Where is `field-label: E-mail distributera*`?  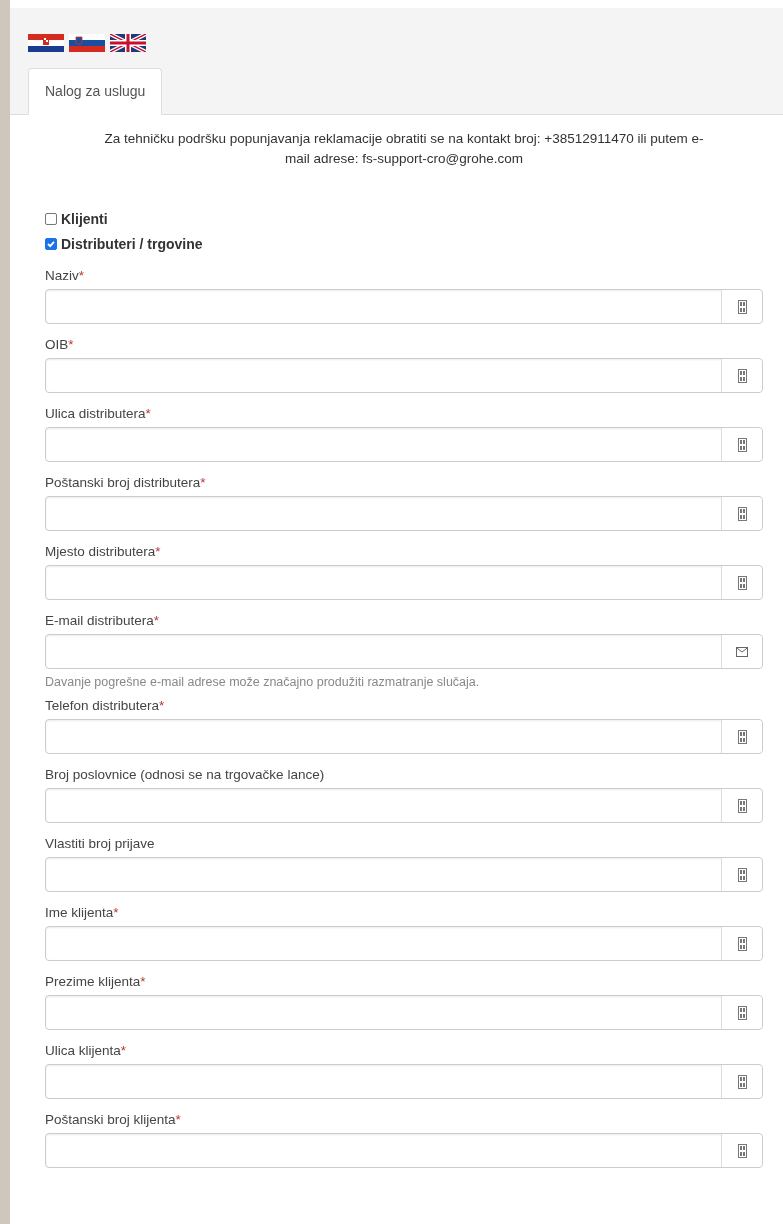
field-label: E-mail distributera* is located at coordinates (102, 621).